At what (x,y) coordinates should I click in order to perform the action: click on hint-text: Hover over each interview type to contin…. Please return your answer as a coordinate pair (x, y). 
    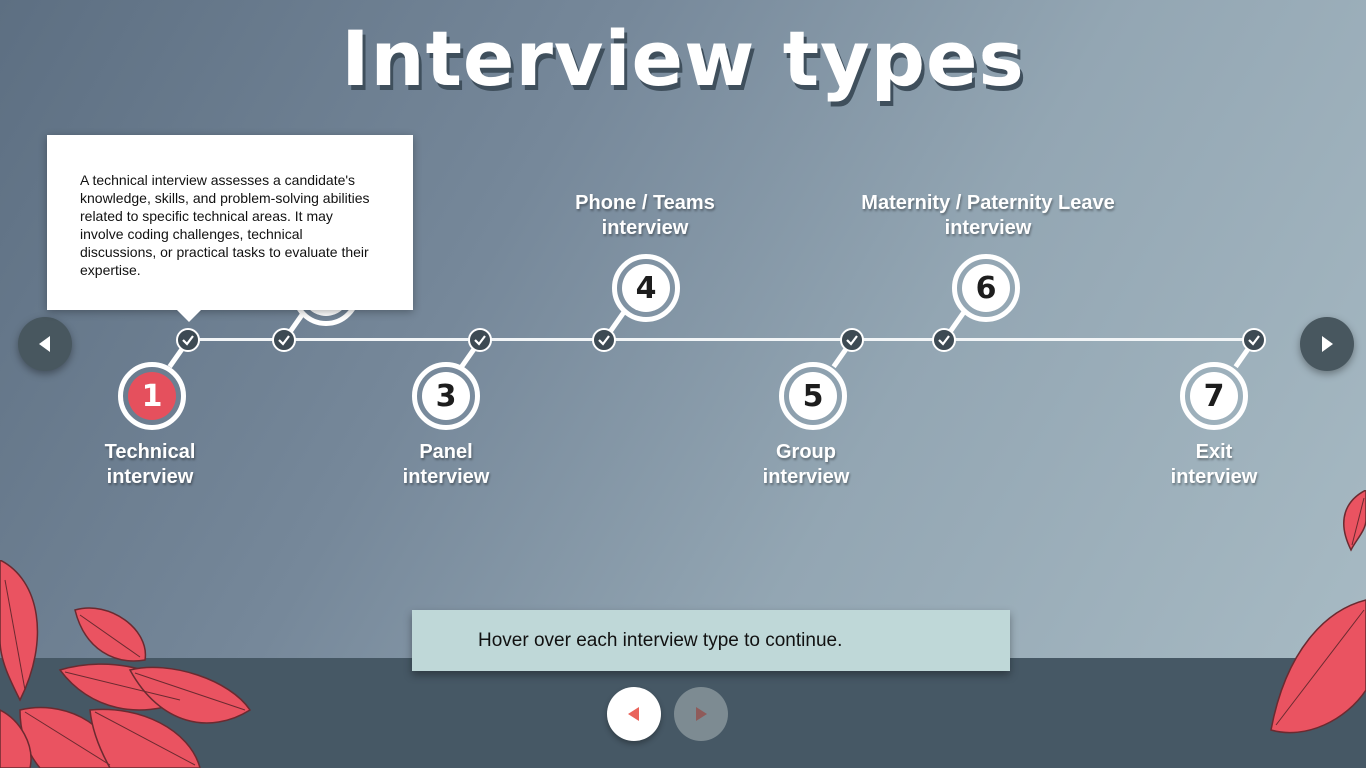
    Looking at the image, I should click on (660, 640).